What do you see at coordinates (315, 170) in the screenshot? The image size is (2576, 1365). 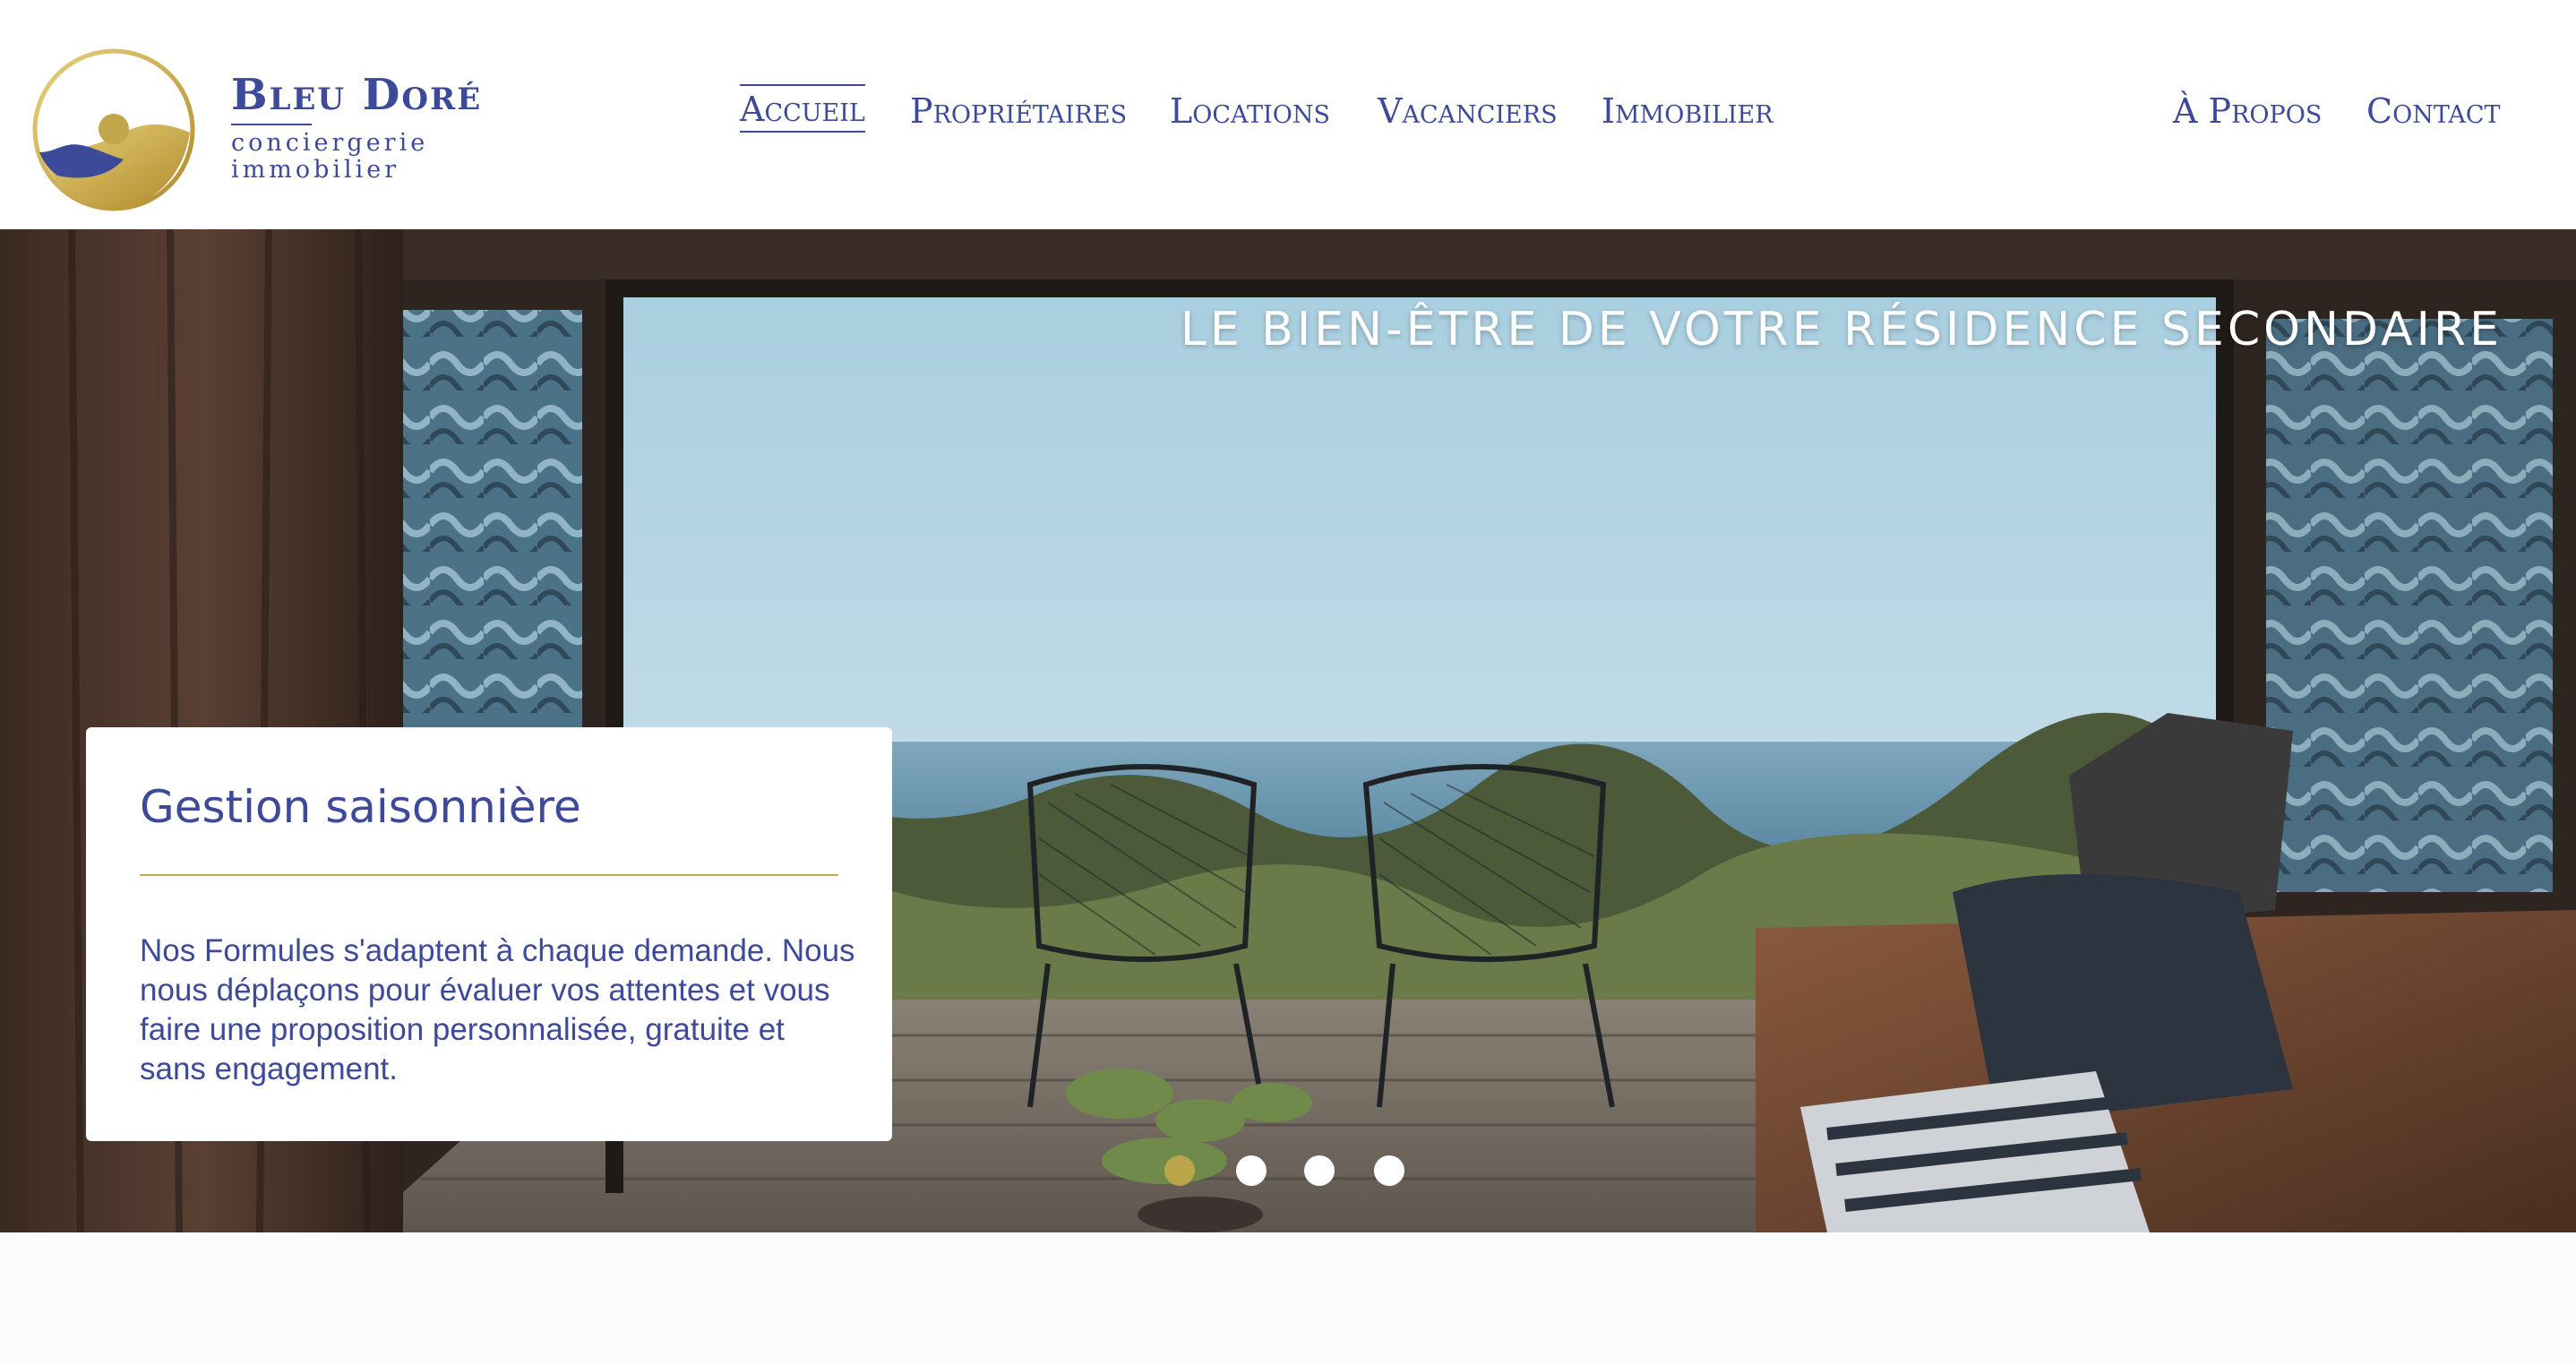 I see `brand-tagline-line2: immobilier` at bounding box center [315, 170].